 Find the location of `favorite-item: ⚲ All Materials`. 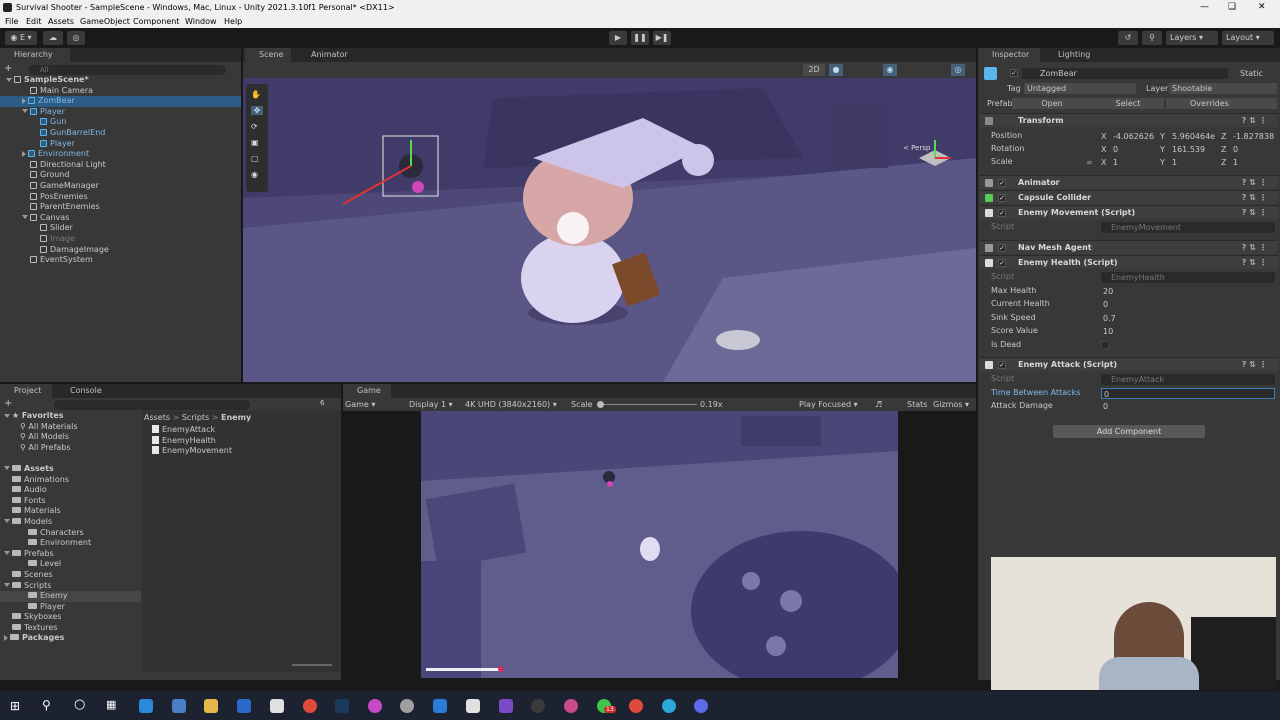

favorite-item: ⚲ All Materials is located at coordinates (70, 427).